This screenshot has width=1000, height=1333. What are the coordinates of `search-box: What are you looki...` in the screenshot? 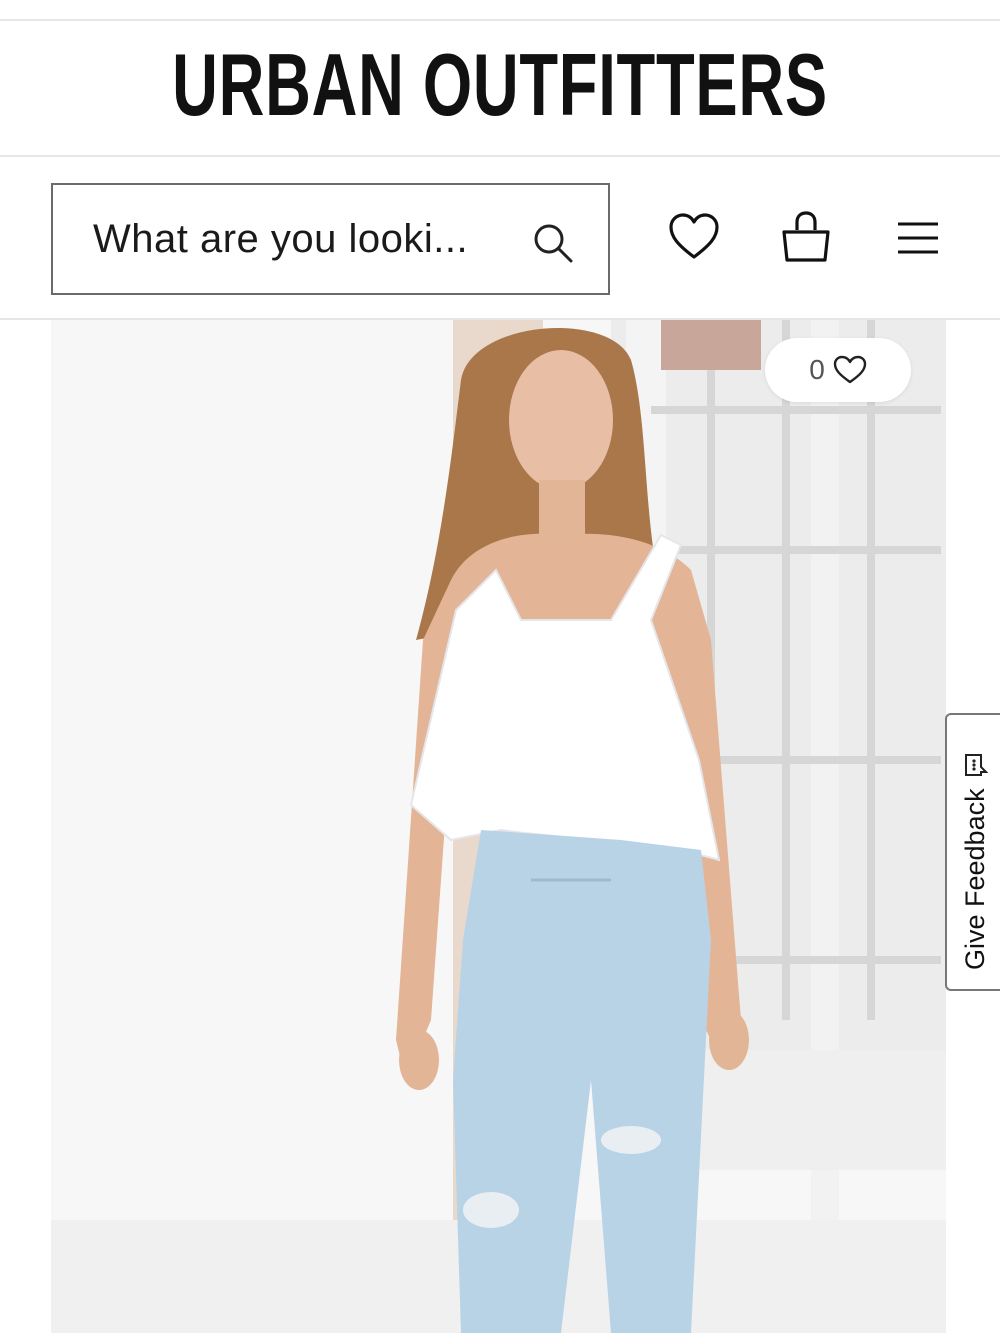 It's located at (330, 239).